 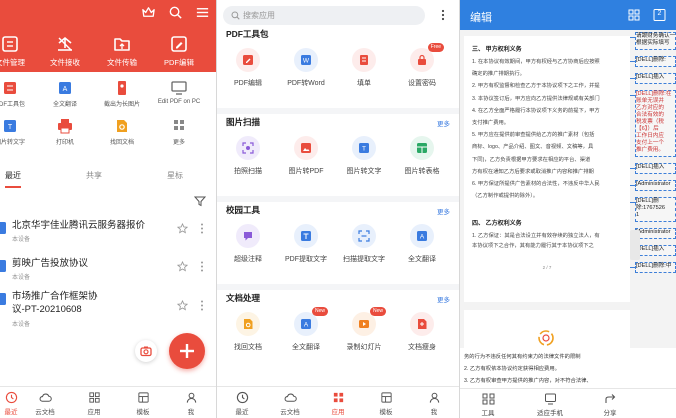 What do you see at coordinates (122, 51) in the screenshot?
I see `header-tool-file-transfer: 文件传输` at bounding box center [122, 51].